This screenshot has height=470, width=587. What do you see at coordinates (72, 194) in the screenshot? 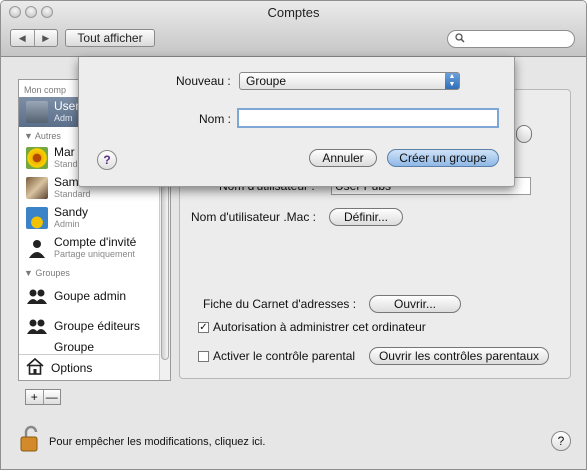
I see `account-role: Standard` at bounding box center [72, 194].